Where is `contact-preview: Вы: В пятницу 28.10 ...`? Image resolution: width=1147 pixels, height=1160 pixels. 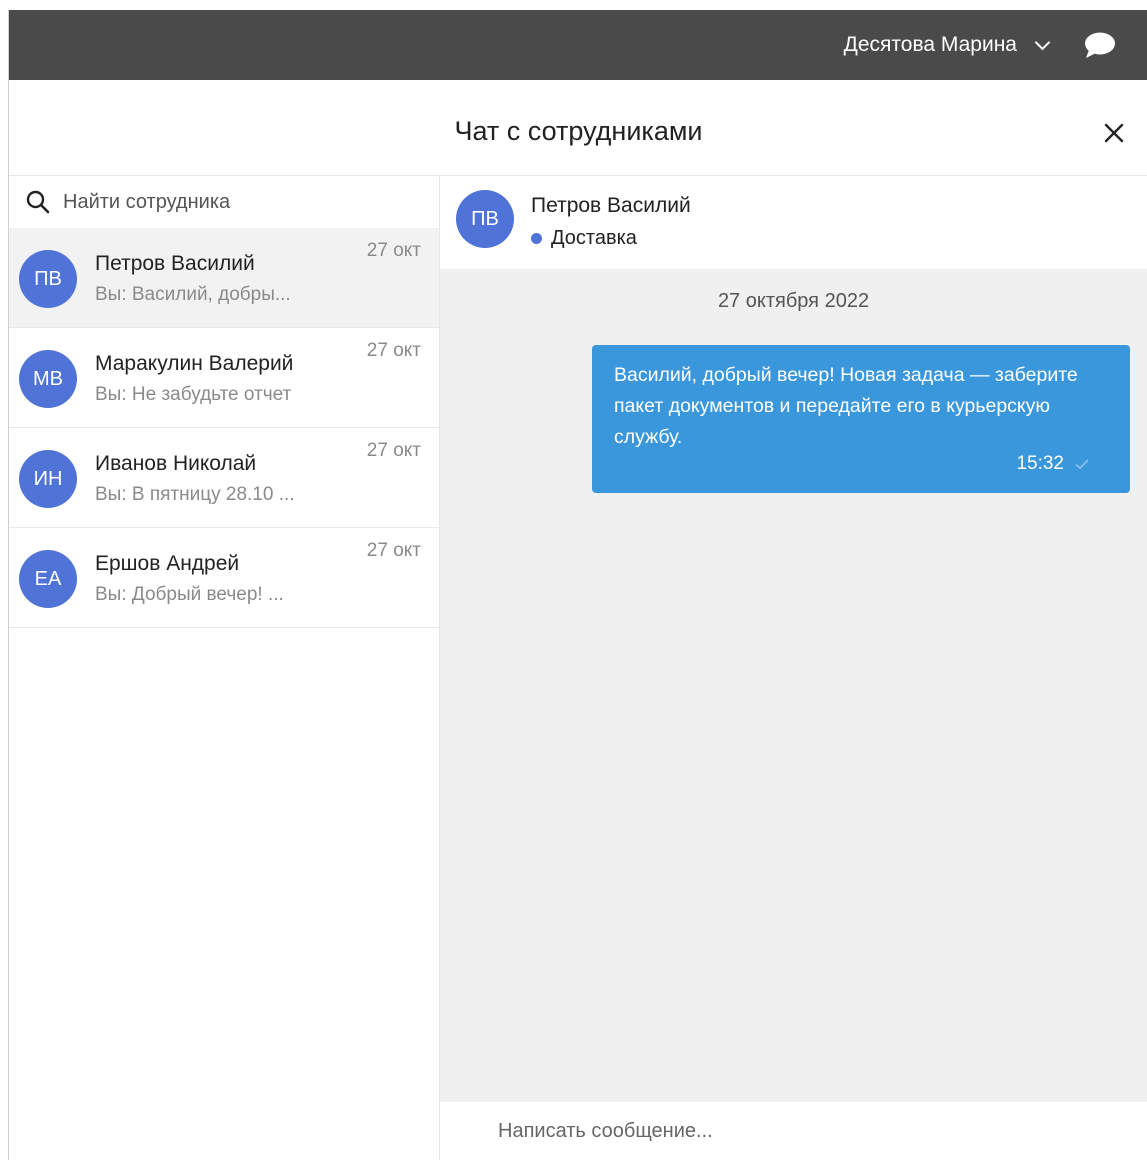
contact-preview: Вы: В пятницу 28.10 ... is located at coordinates (195, 494).